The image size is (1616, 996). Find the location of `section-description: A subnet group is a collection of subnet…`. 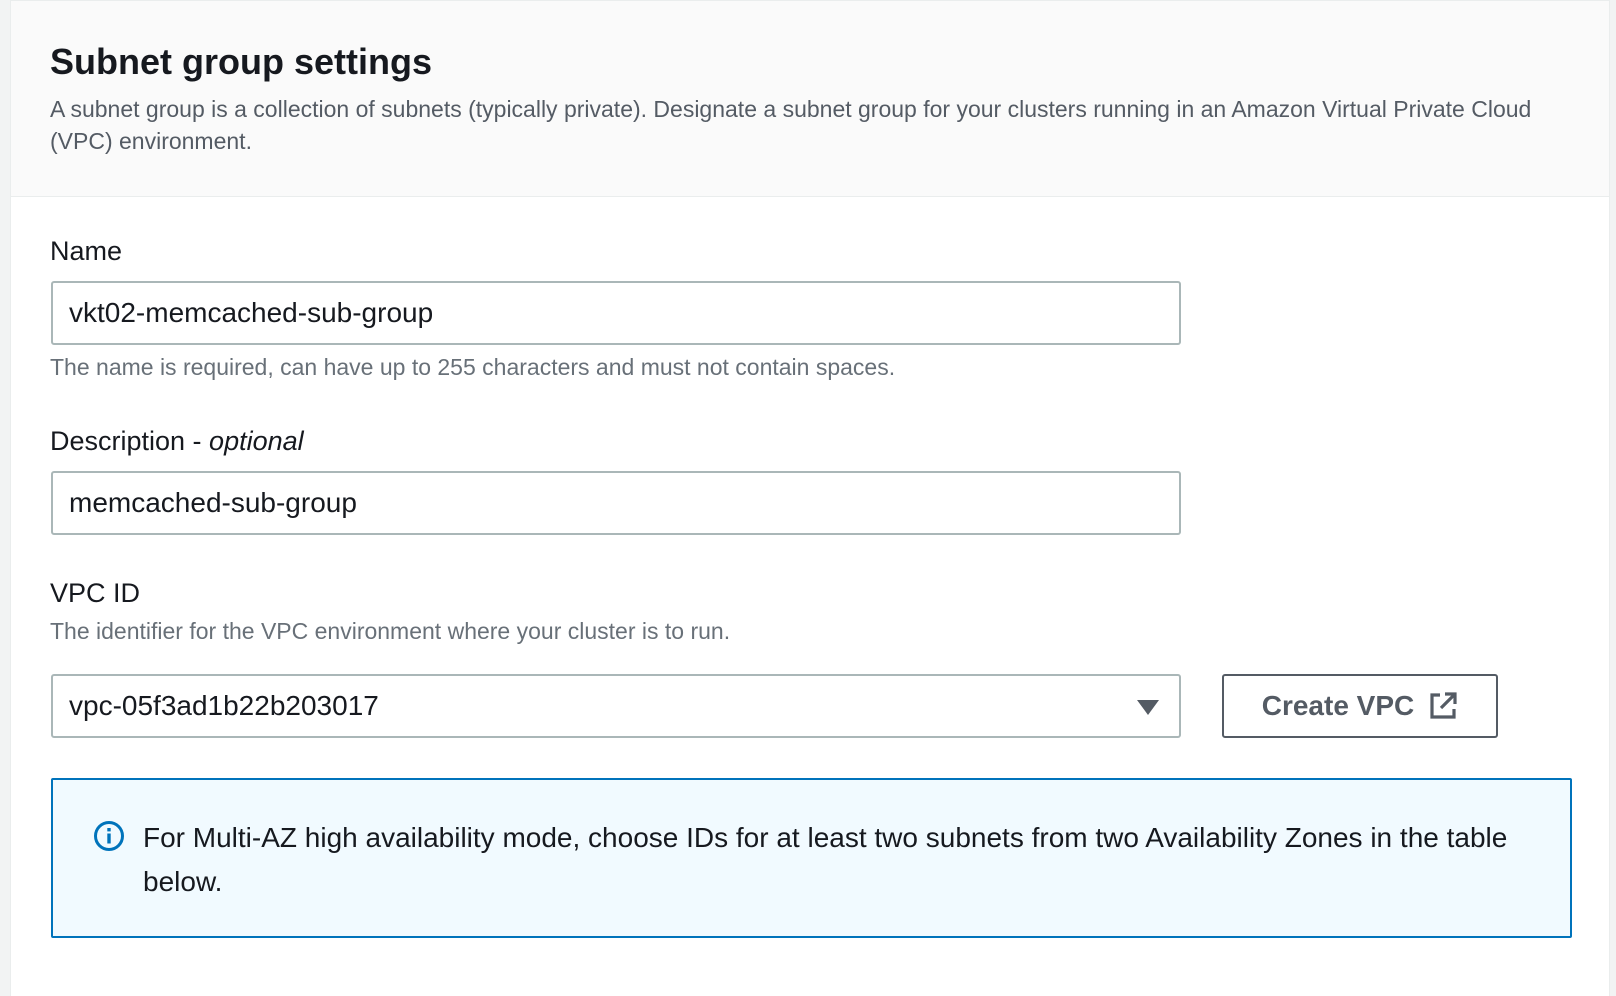

section-description: A subnet group is a collection of subnet… is located at coordinates (791, 125).